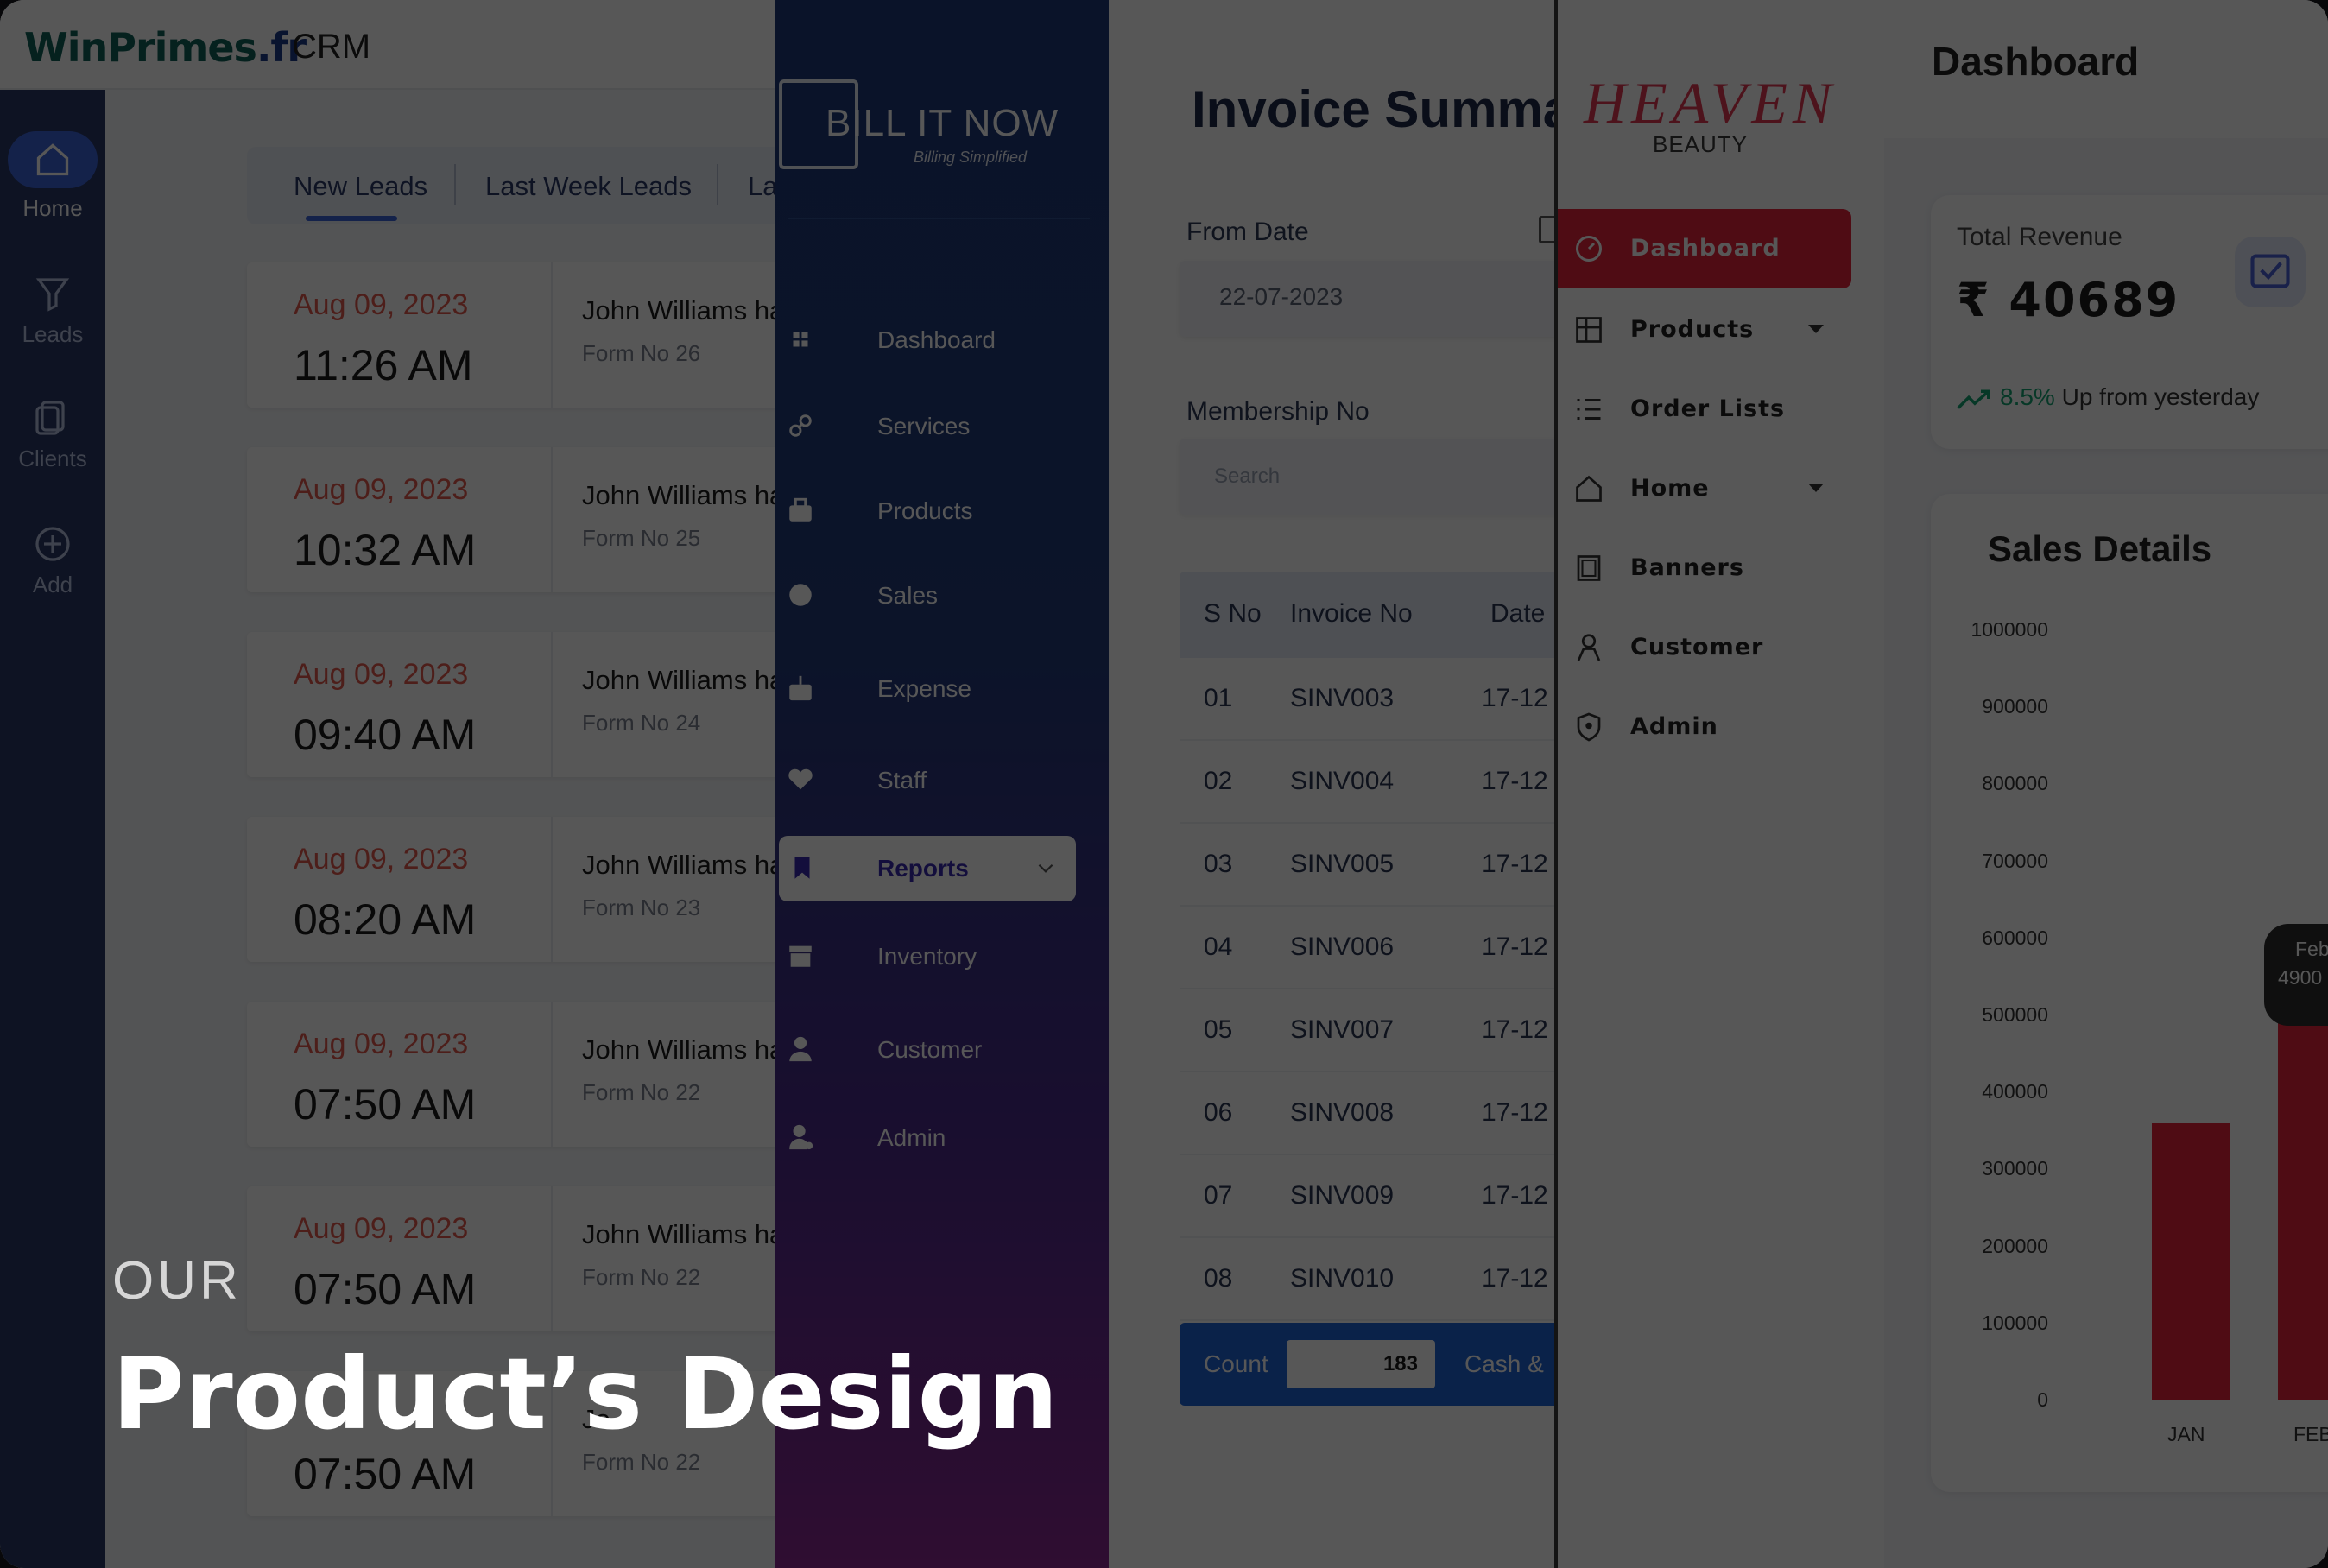 The width and height of the screenshot is (2328, 1568). Describe the element at coordinates (1367, 477) in the screenshot. I see `membership-search-input: Search` at that location.